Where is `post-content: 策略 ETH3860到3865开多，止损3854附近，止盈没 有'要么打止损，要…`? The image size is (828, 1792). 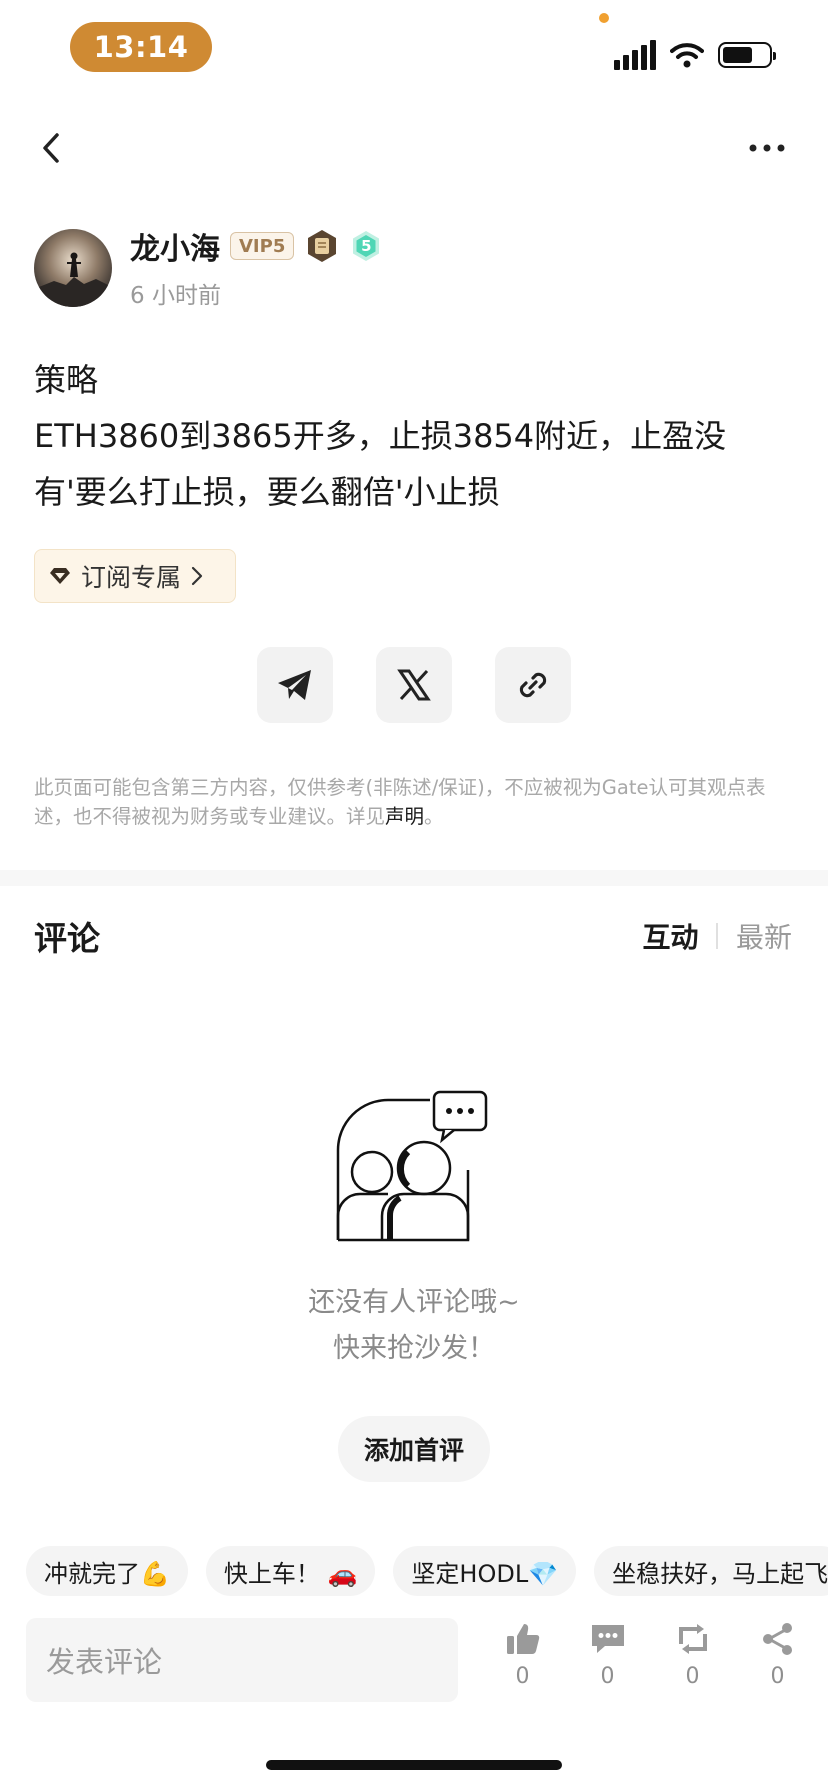 post-content: 策略 ETH3860到3865开多，止损3854附近，止盈没 有'要么打止损，要… is located at coordinates (414, 436).